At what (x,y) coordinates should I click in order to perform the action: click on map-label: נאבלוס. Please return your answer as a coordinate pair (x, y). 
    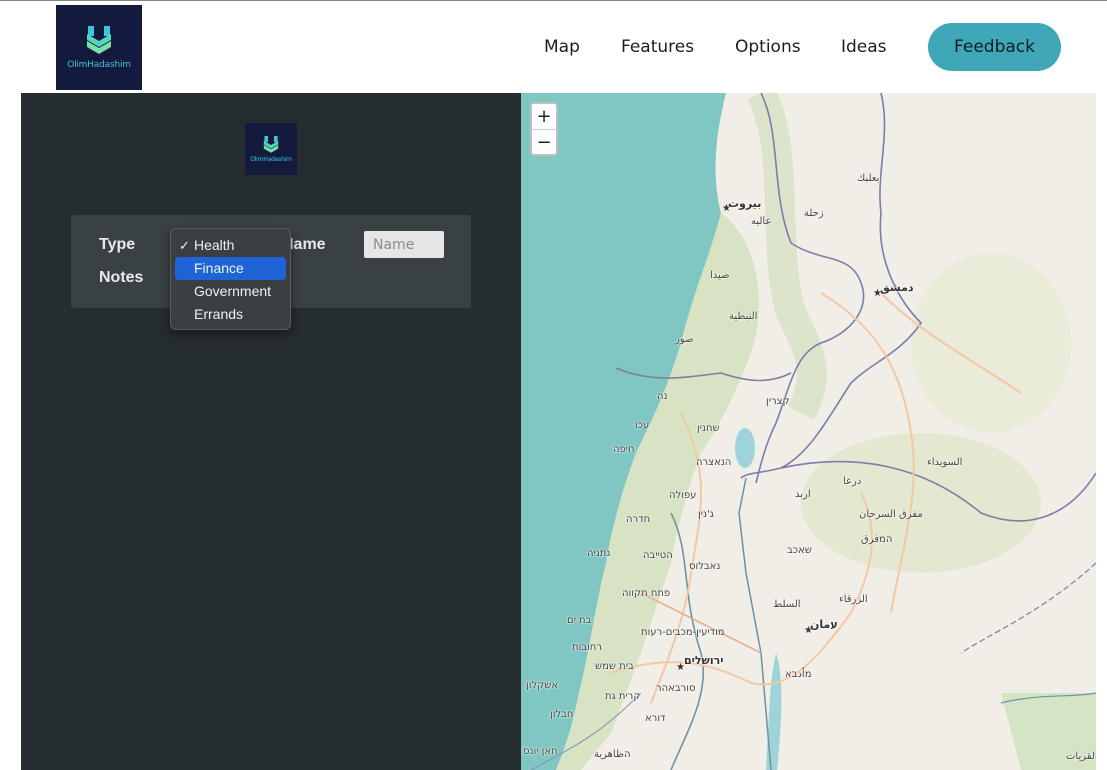
    Looking at the image, I should click on (705, 566).